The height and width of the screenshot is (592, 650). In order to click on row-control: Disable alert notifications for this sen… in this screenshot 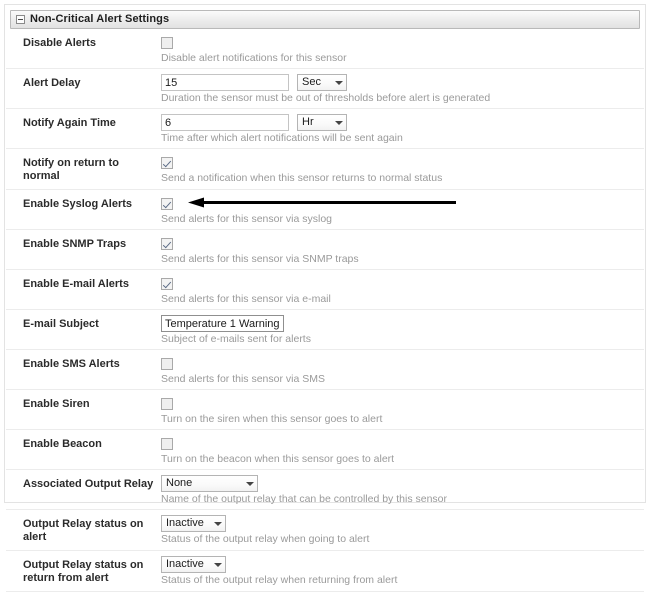, I will do `click(402, 48)`.